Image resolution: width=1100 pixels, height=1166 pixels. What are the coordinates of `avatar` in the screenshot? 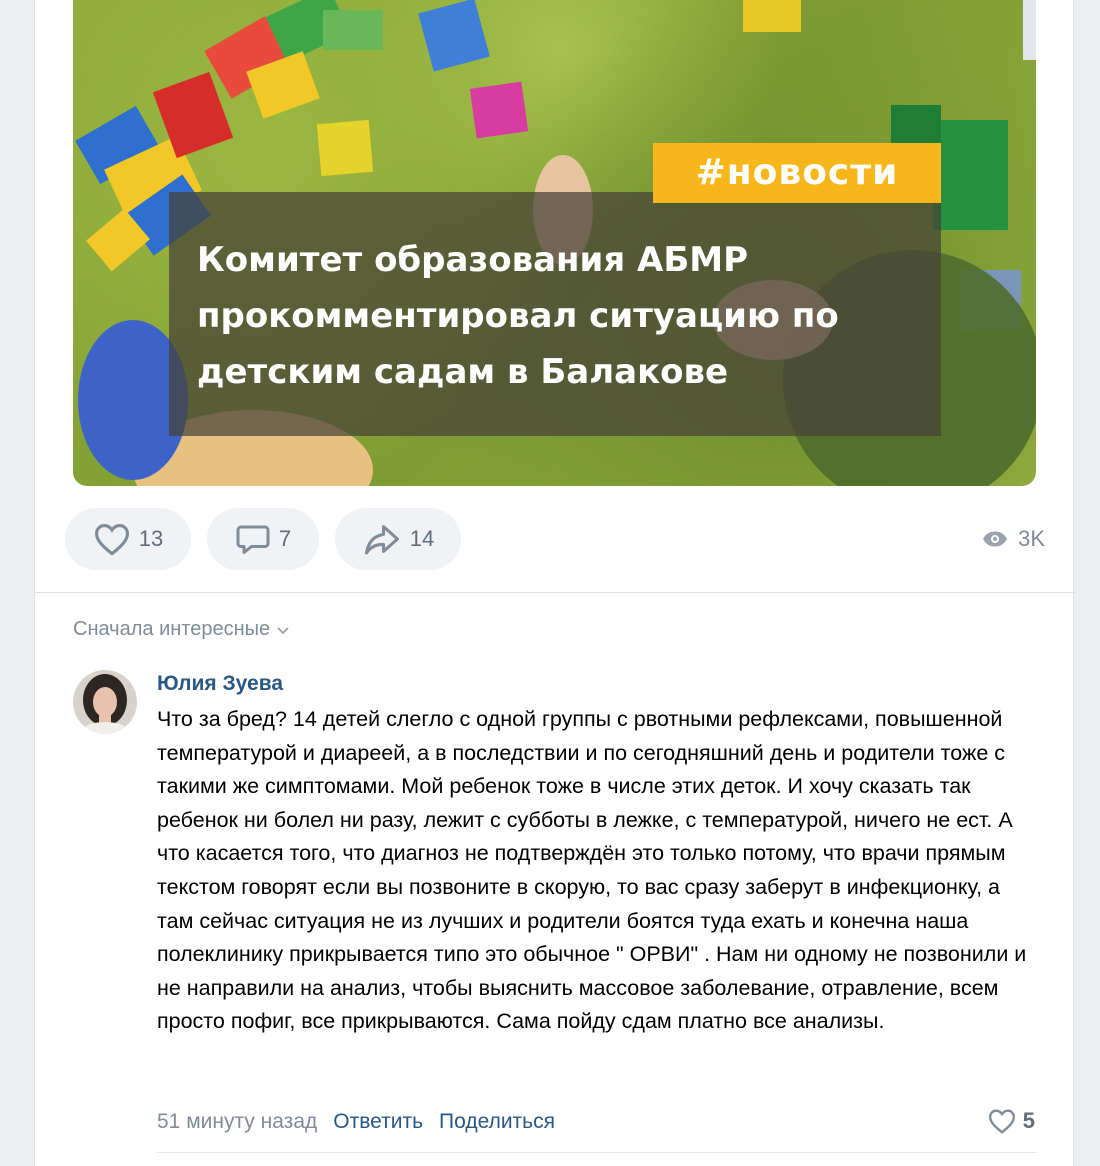 It's located at (105, 702).